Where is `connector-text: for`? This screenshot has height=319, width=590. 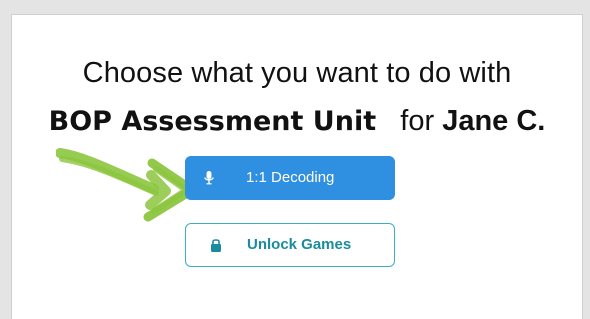
connector-text: for is located at coordinates (417, 121).